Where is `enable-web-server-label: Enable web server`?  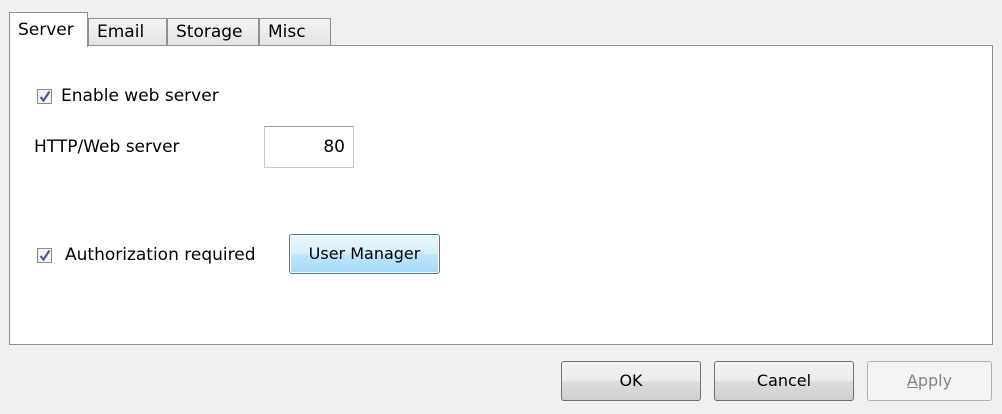
enable-web-server-label: Enable web server is located at coordinates (140, 96).